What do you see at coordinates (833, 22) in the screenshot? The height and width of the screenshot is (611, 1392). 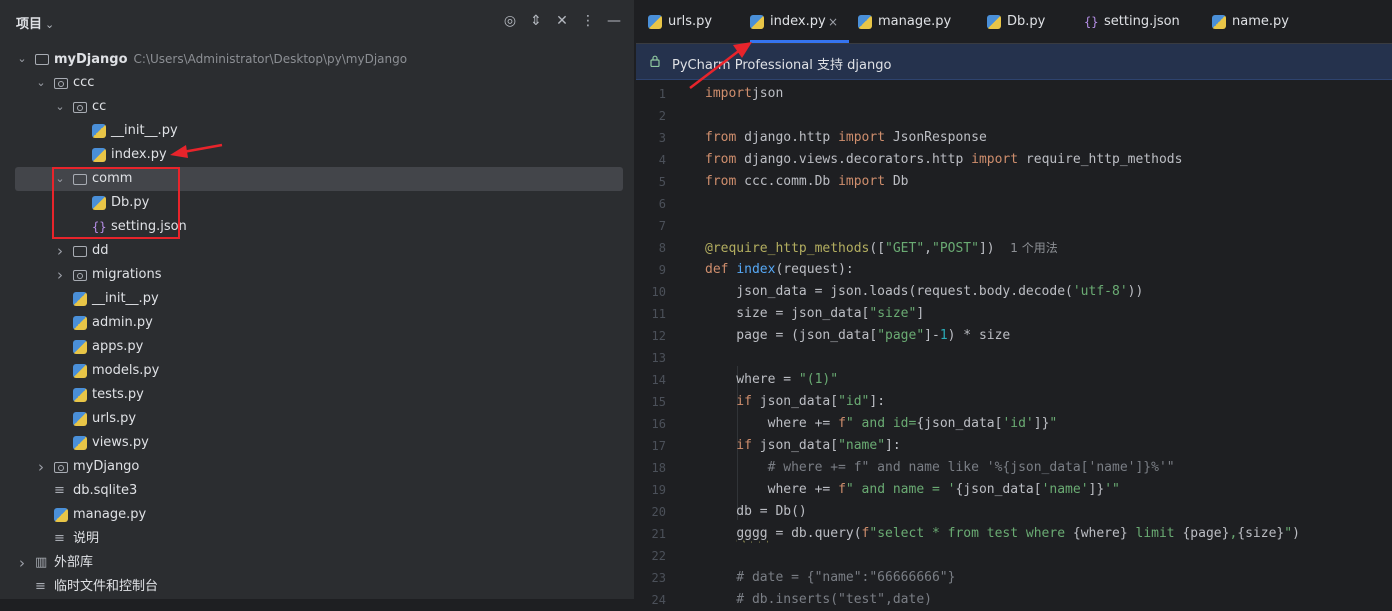 I see `close-tab-icon: ×` at bounding box center [833, 22].